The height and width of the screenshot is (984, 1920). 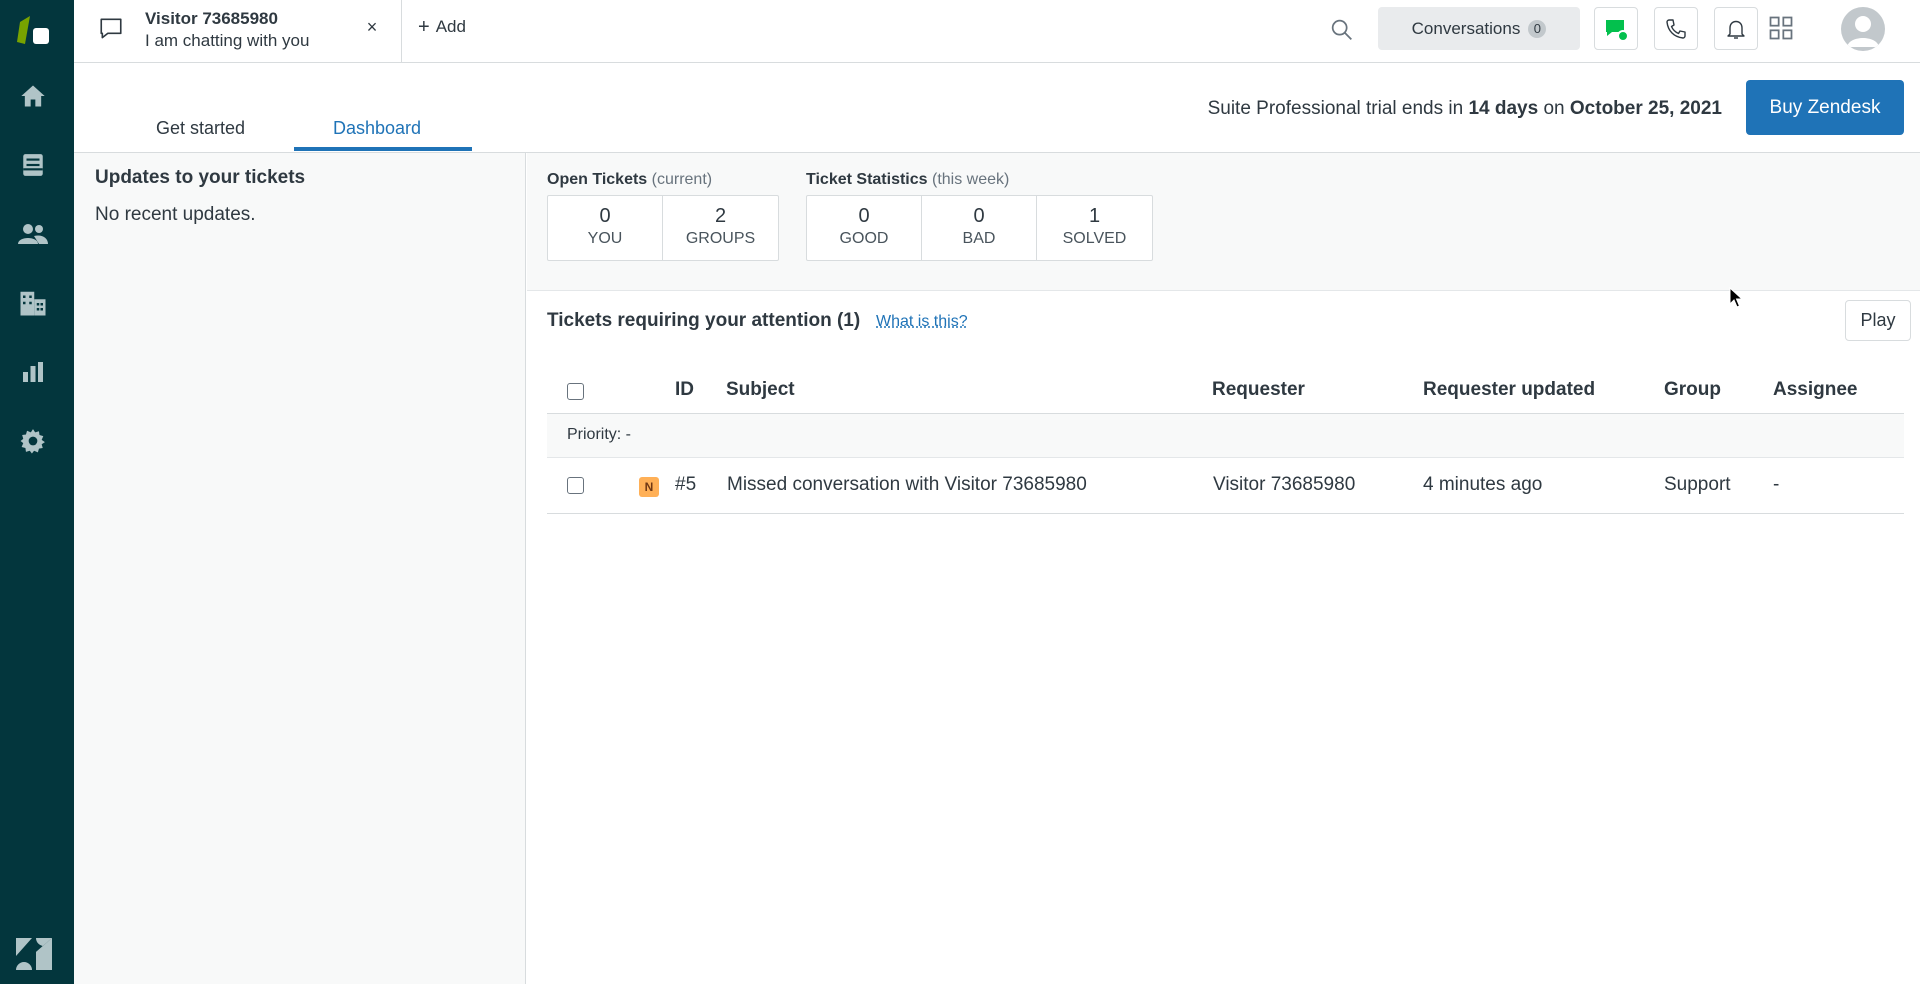 I want to click on stat-solved-label: SOLVED, so click(x=1094, y=238).